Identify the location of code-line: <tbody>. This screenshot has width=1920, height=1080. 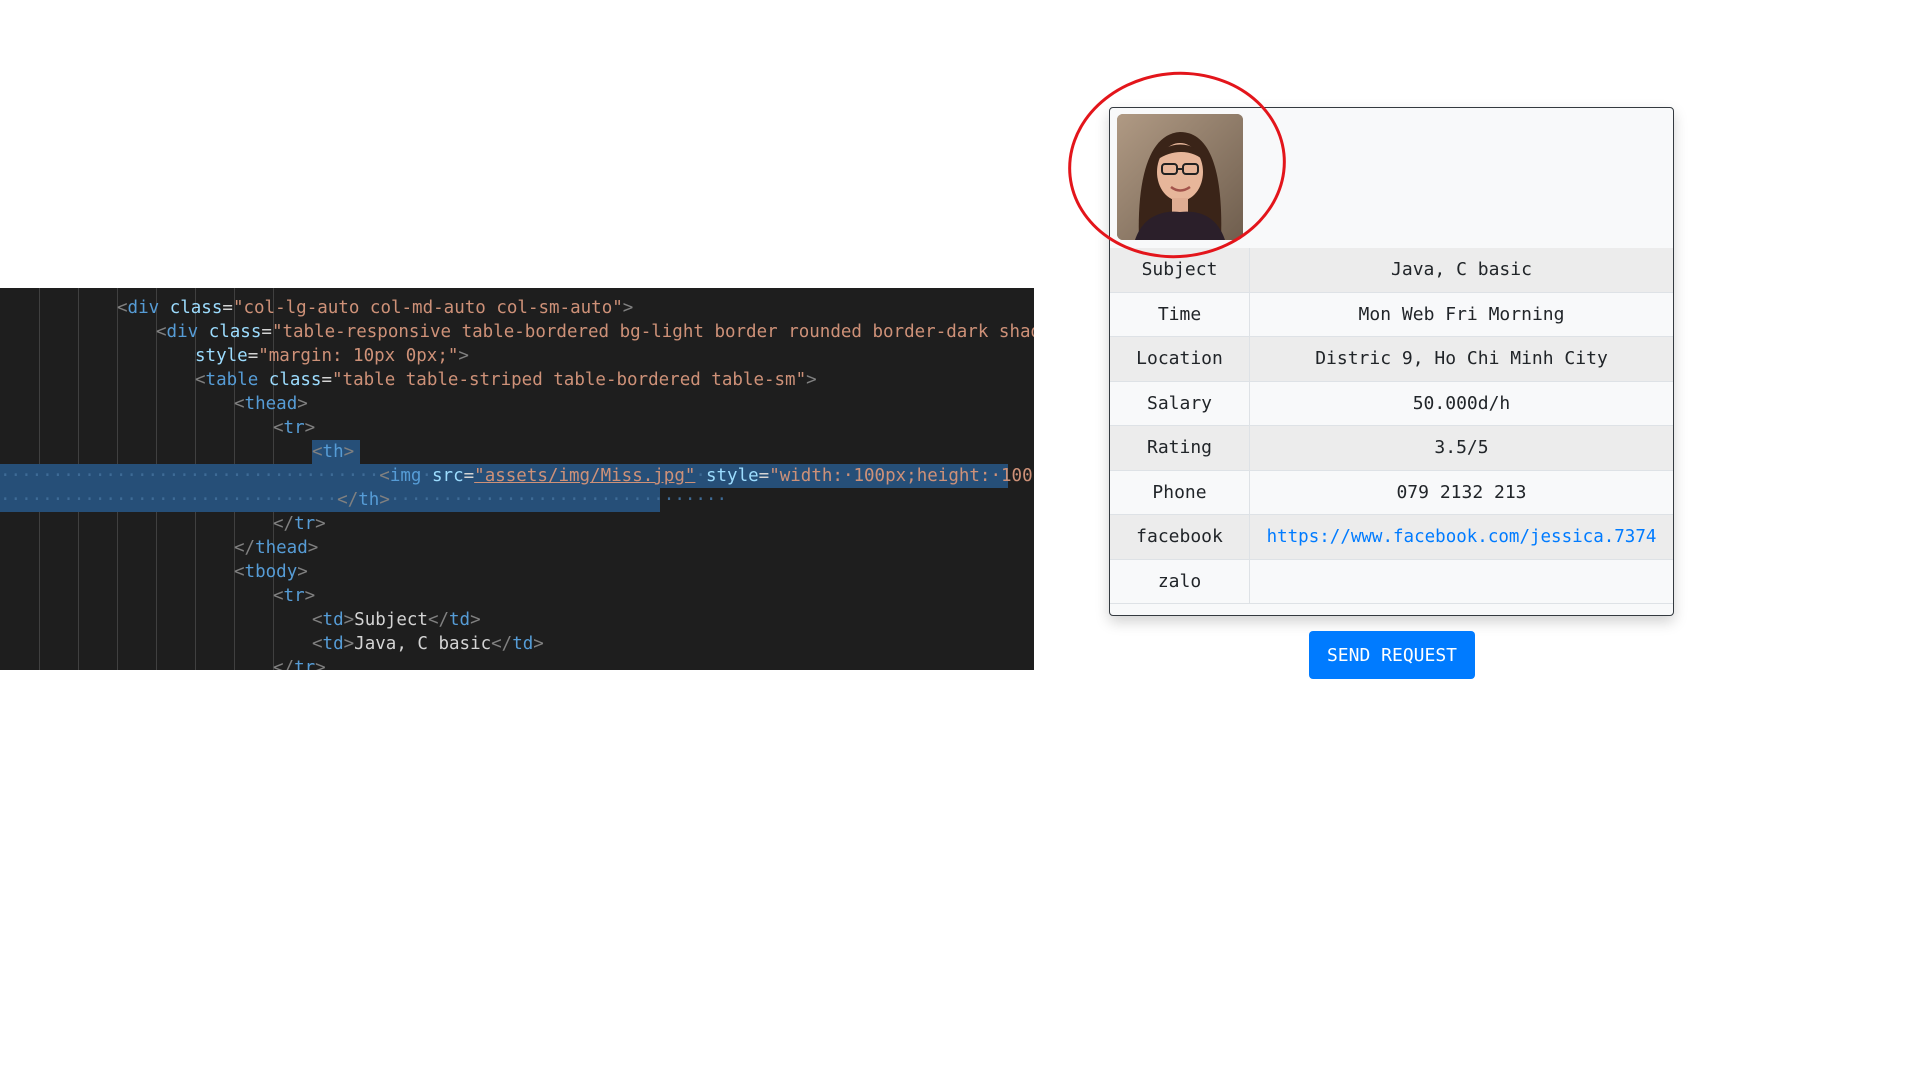
(517, 572).